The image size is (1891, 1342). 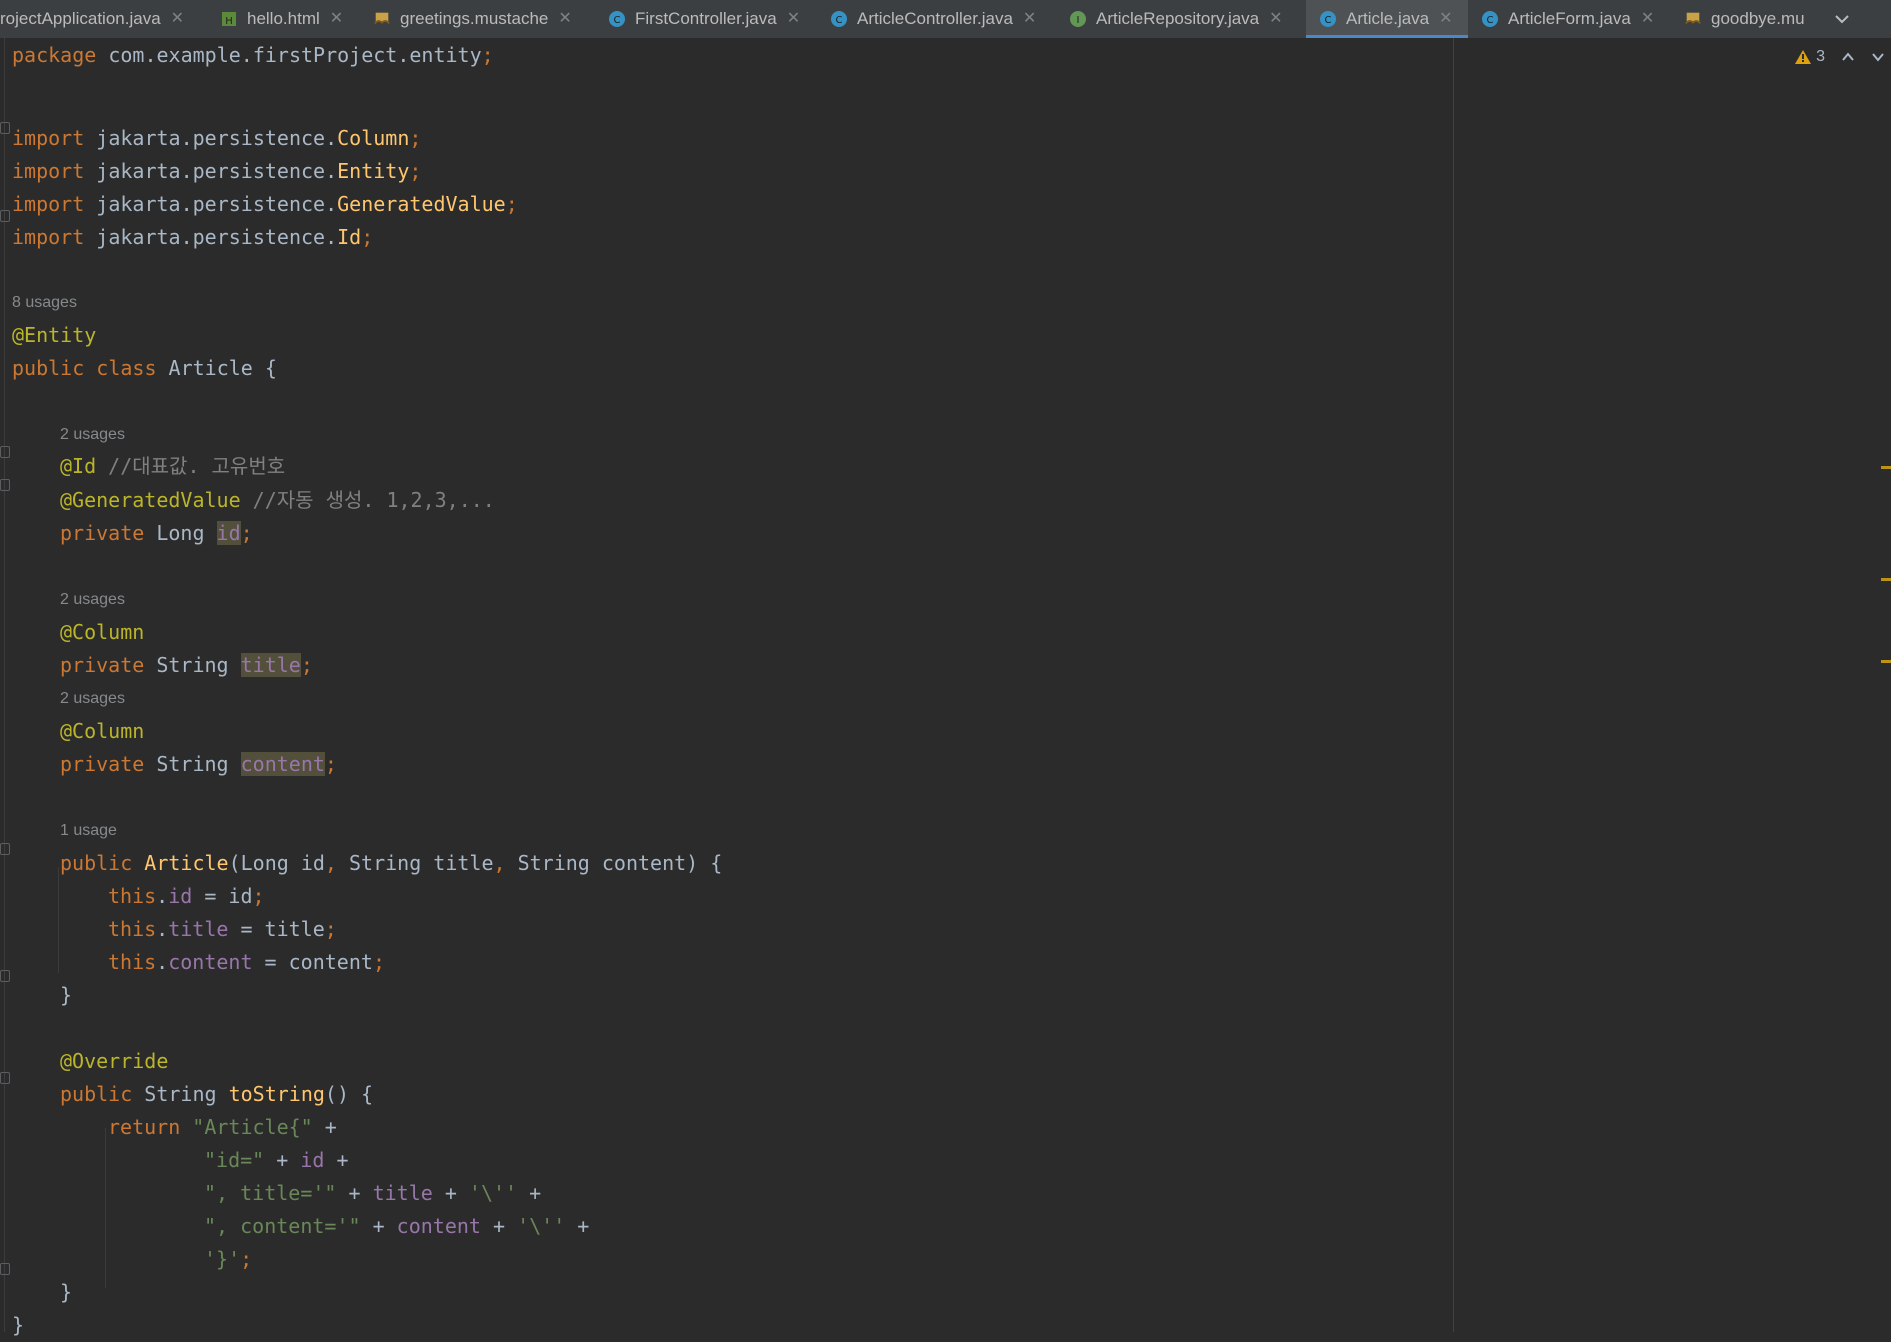 I want to click on code-line-package: package com.example.firstProject.entity;, so click(x=253, y=55).